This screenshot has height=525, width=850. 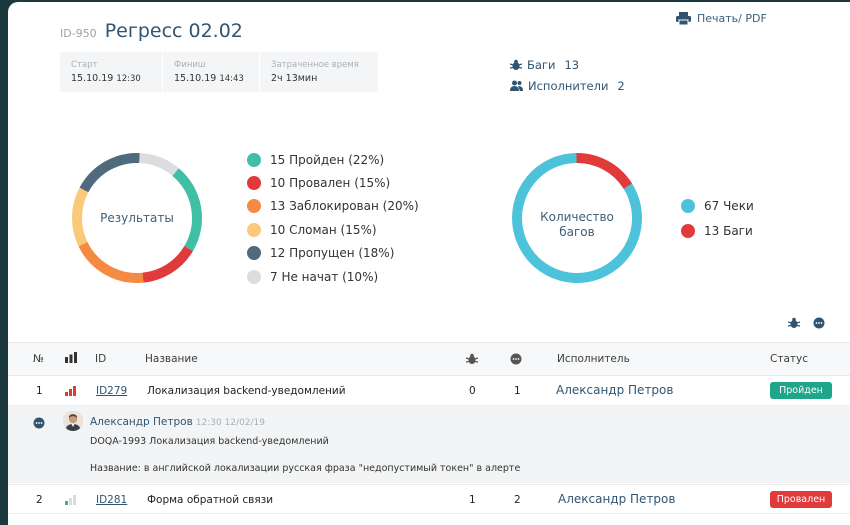 I want to click on users-icon, so click(x=516, y=85).